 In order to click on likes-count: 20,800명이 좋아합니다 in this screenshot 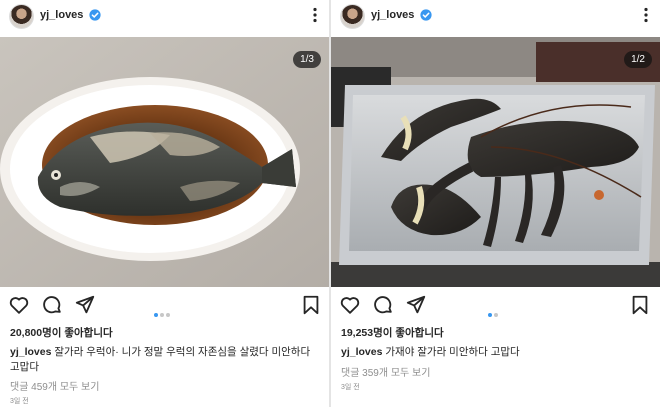, I will do `click(61, 332)`.